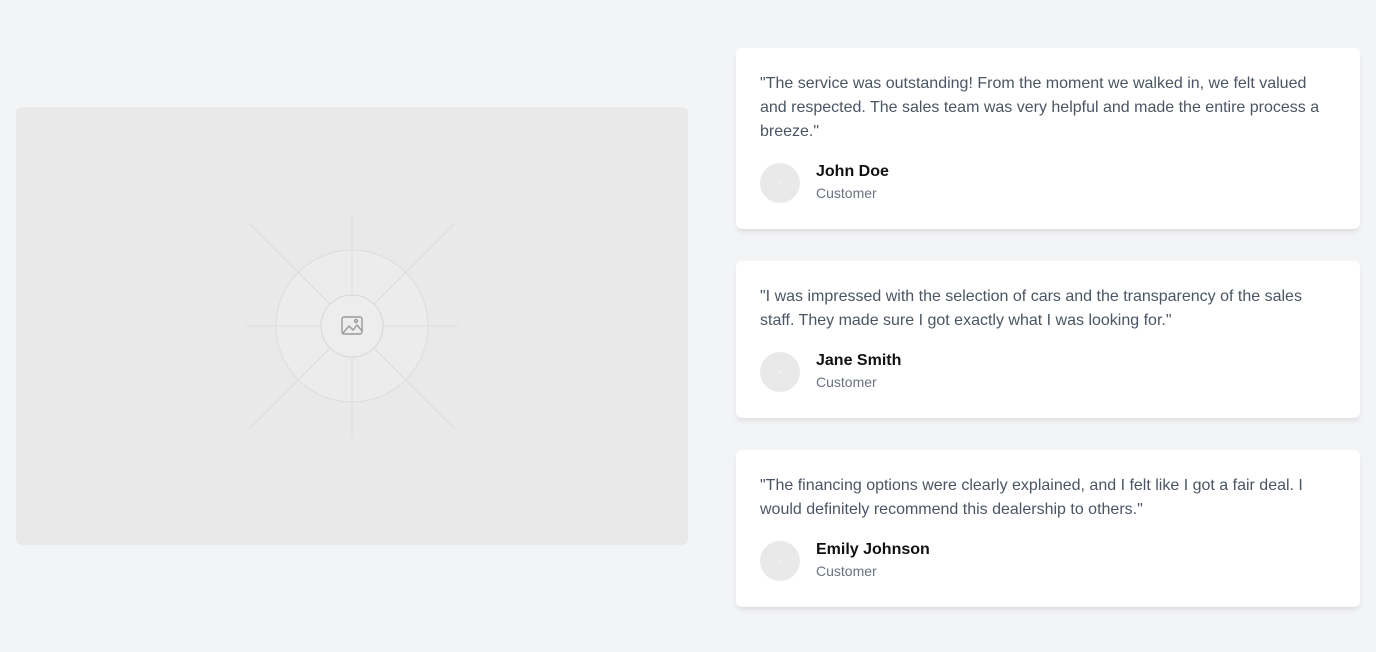 This screenshot has width=1376, height=652. I want to click on image-icon, so click(352, 326).